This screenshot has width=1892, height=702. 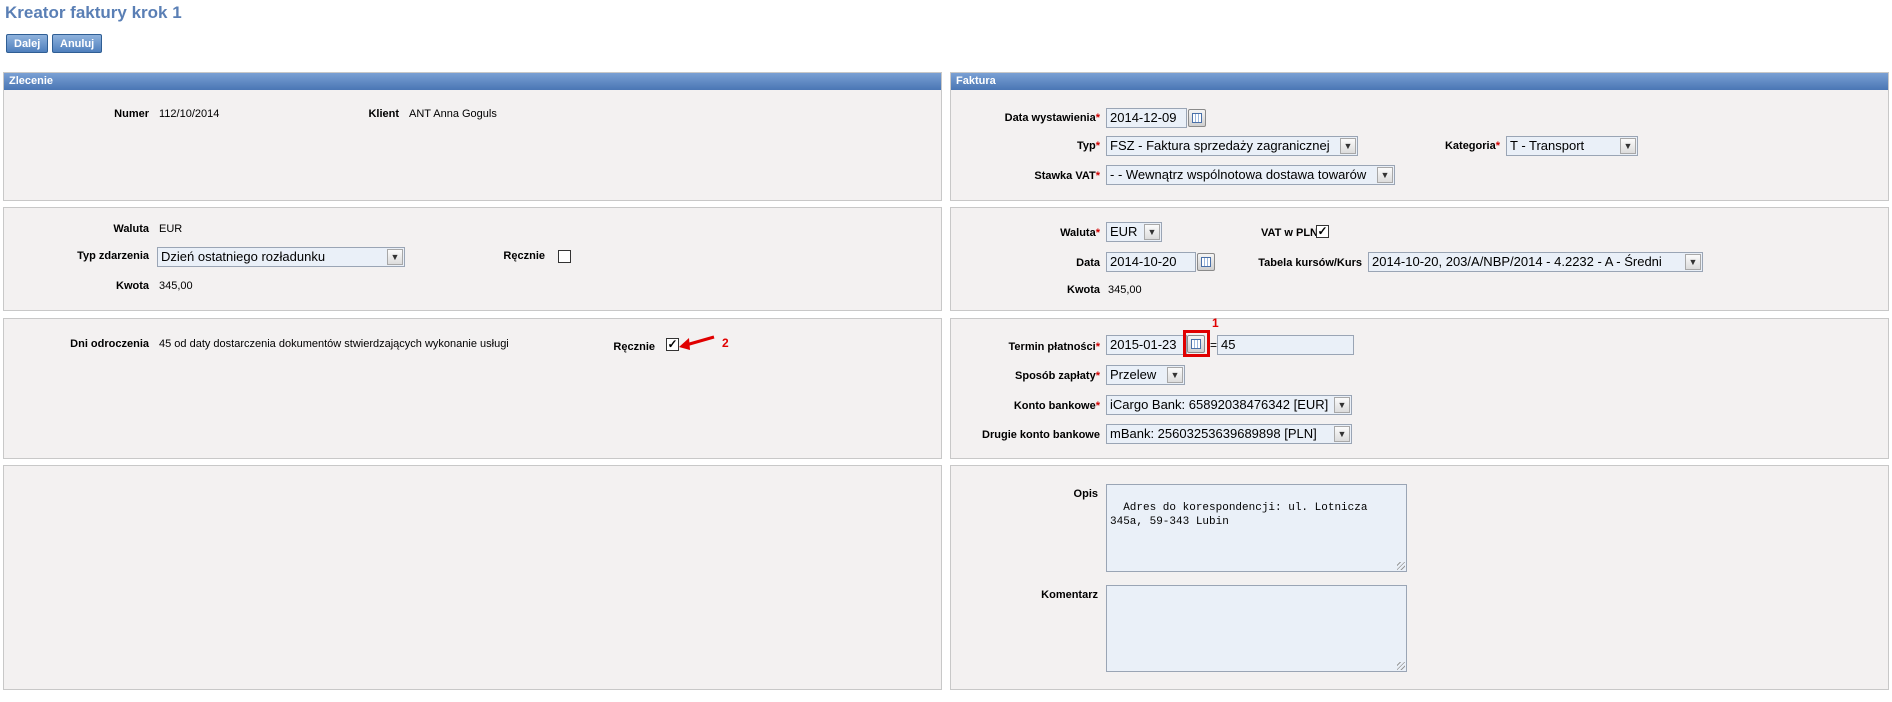 I want to click on drugie-konto-value: mBank: 25603253639689898 [PLN], so click(x=1213, y=433).